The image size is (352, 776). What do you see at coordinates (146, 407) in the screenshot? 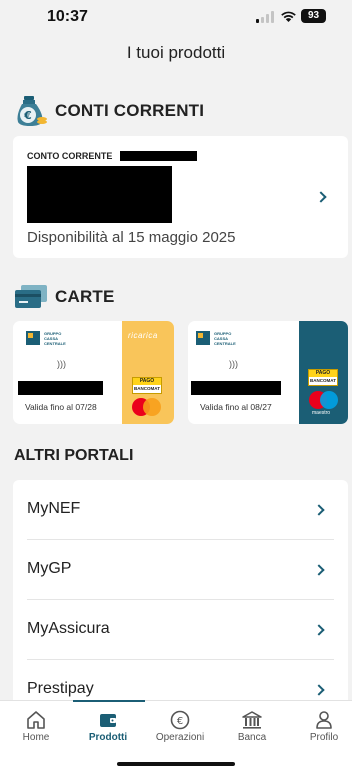
I see `mastercard-icon` at bounding box center [146, 407].